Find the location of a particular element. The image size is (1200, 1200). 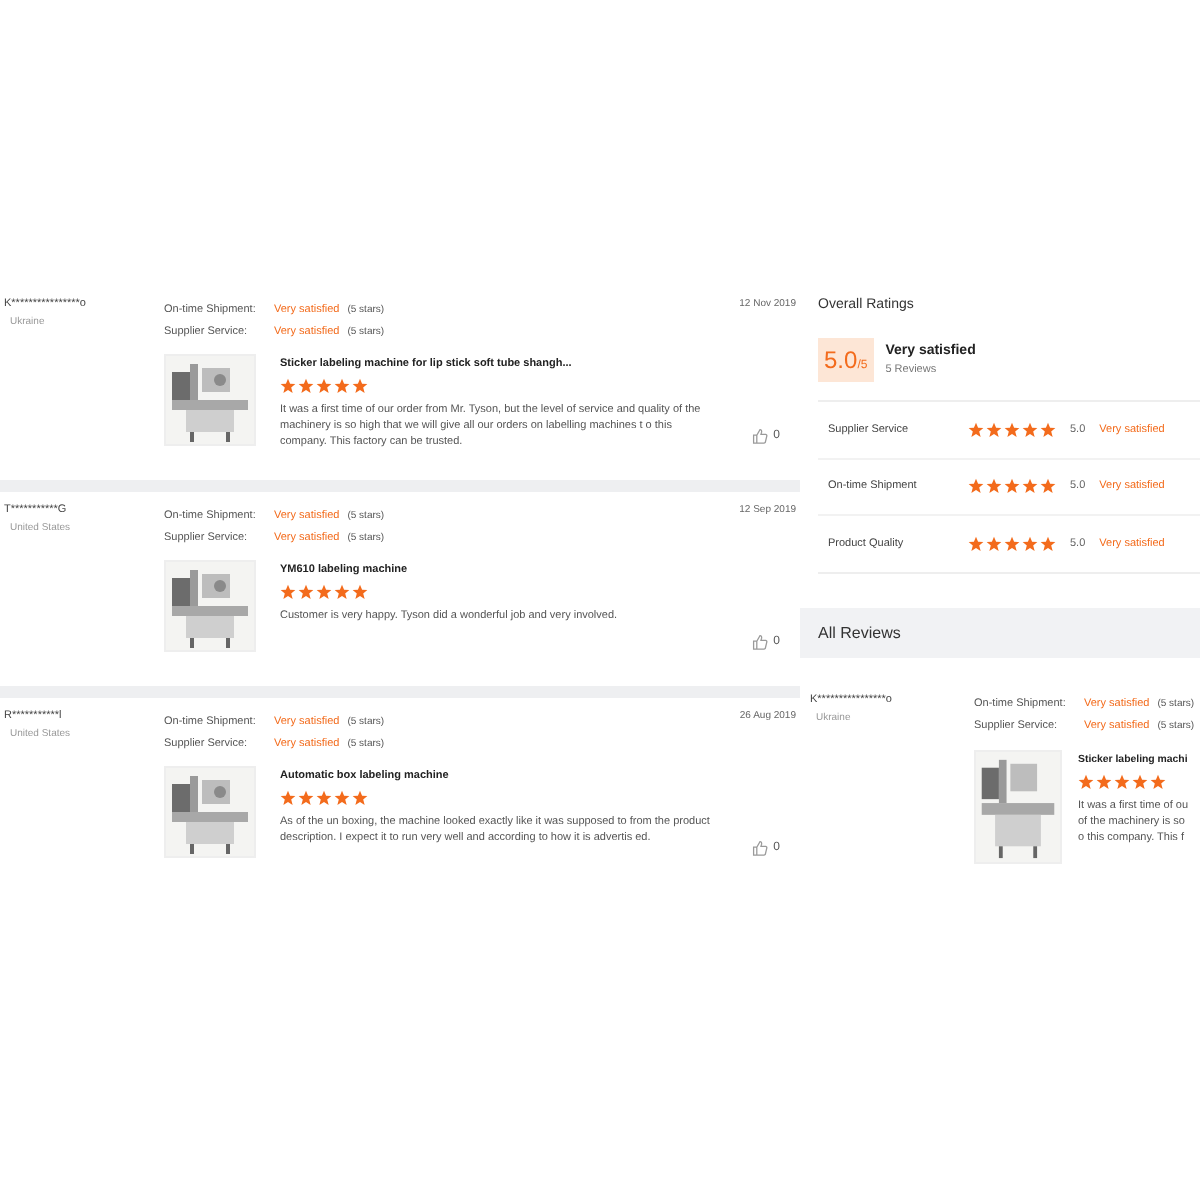

section-header: All Reviews is located at coordinates (1000, 632).